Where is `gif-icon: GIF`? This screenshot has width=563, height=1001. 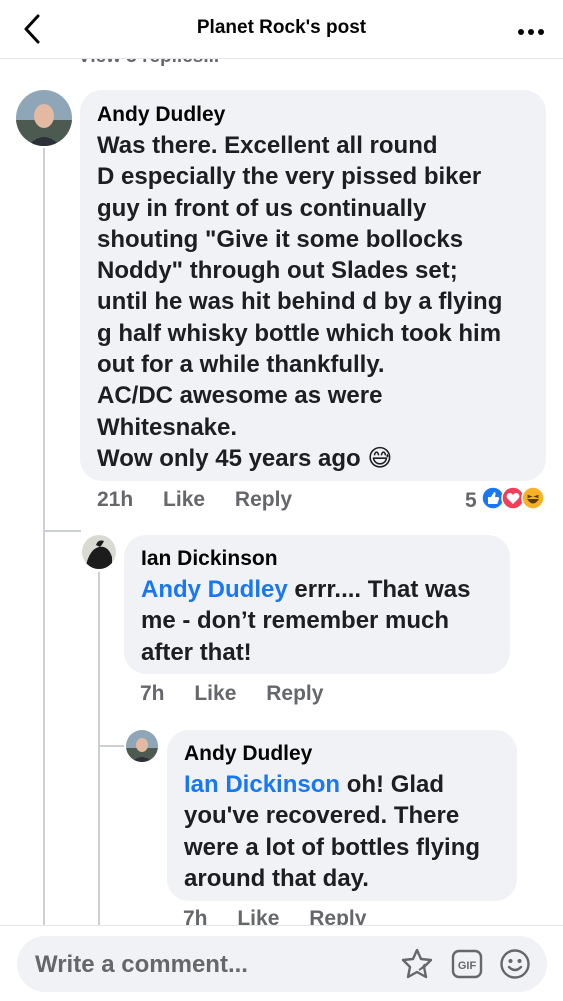
gif-icon: GIF is located at coordinates (467, 966).